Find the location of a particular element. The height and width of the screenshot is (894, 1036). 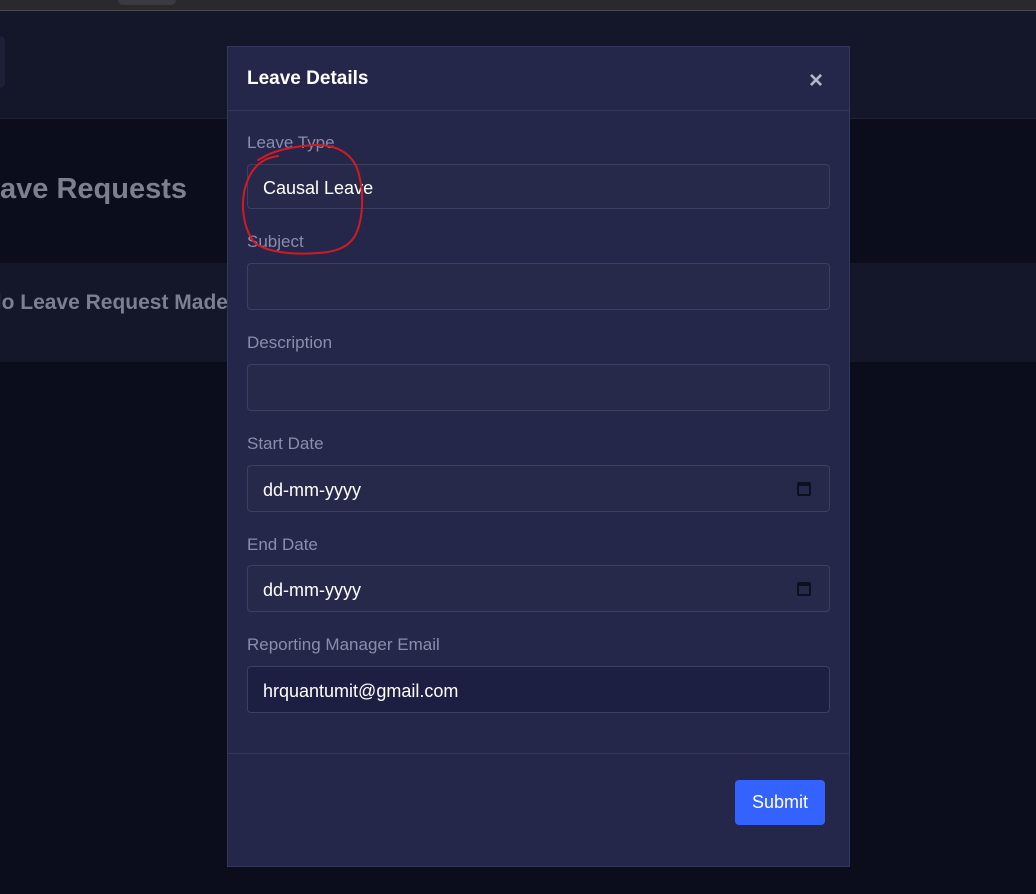

browser-chrome-strip is located at coordinates (518, 5).